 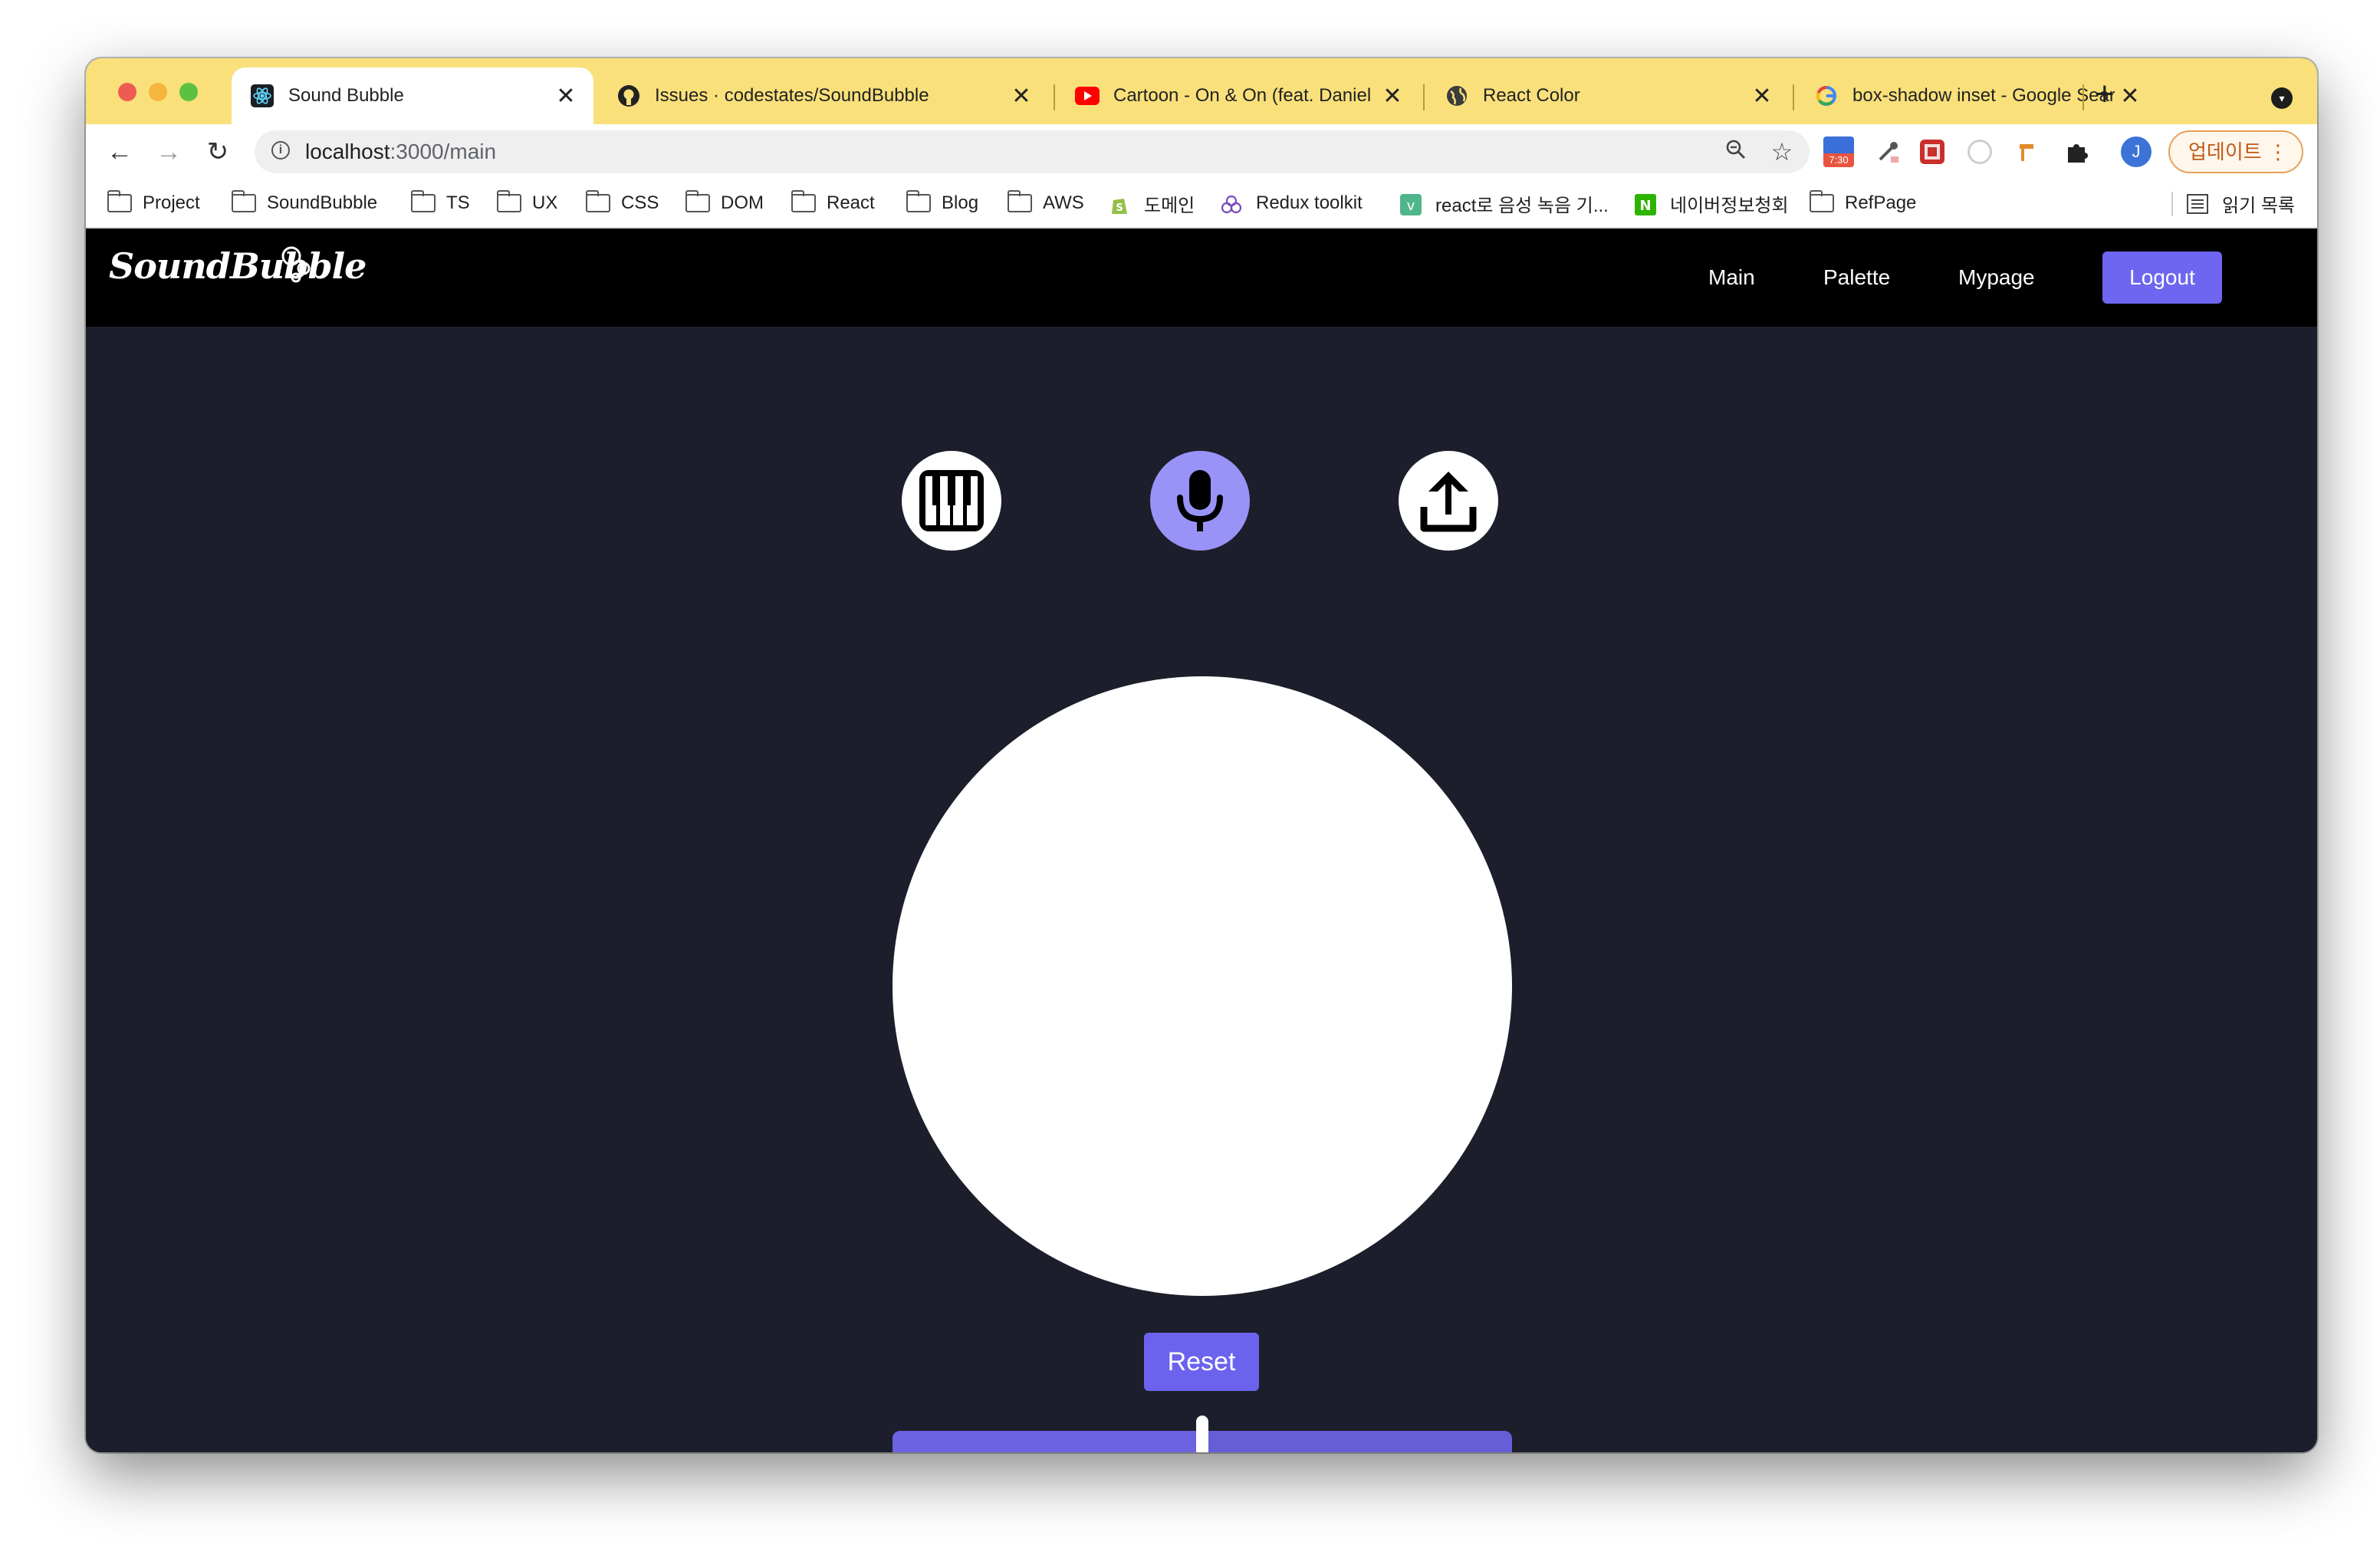 I want to click on piano-mode-button, so click(x=951, y=501).